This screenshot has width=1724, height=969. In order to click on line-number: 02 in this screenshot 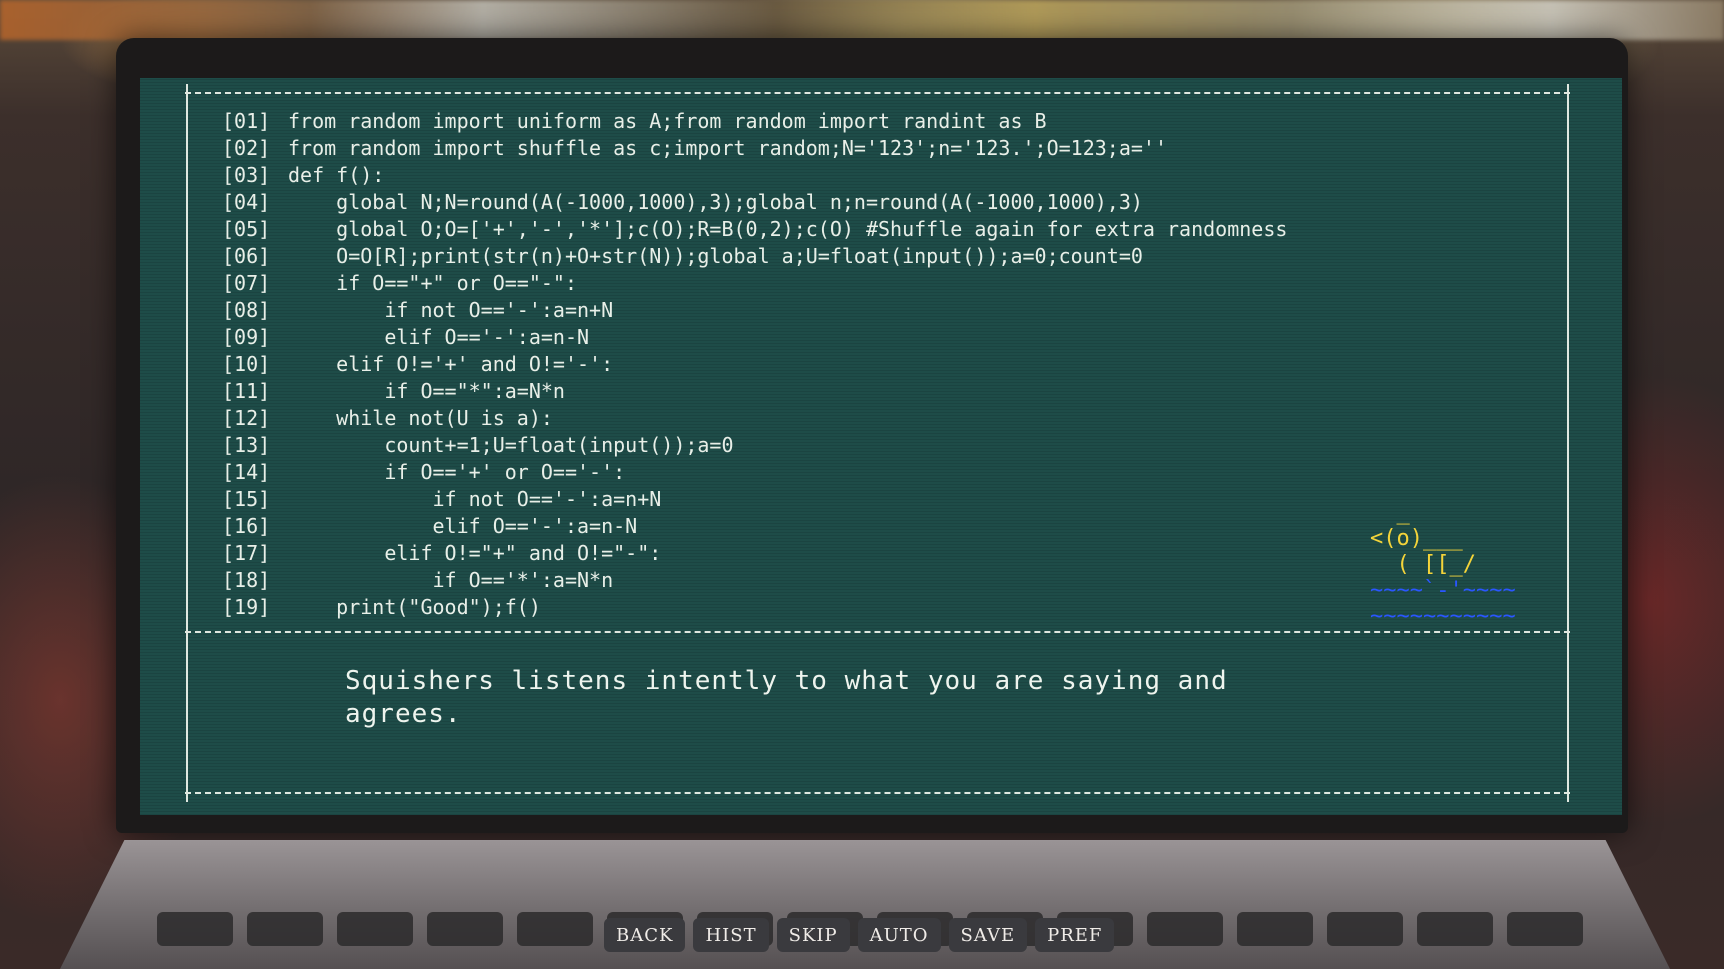, I will do `click(255, 148)`.